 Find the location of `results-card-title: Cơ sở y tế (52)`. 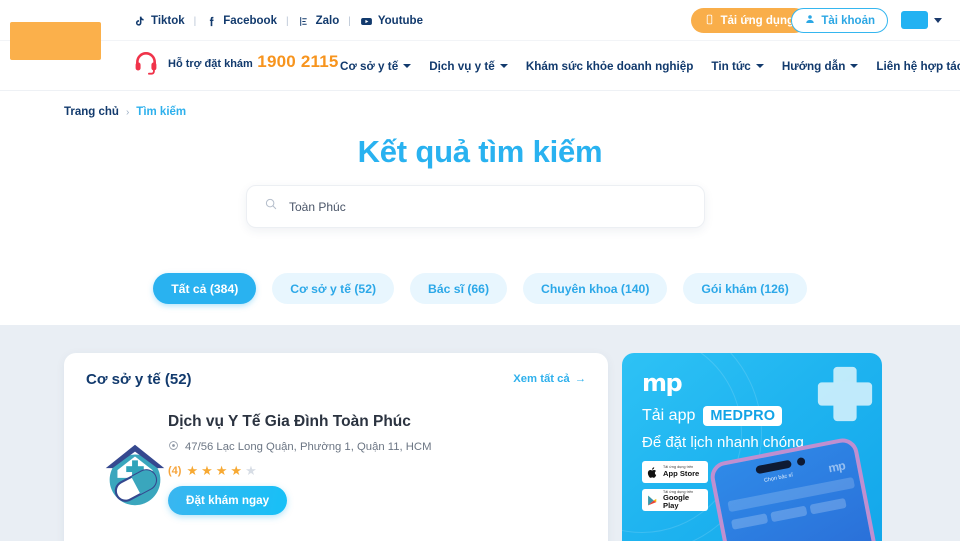

results-card-title: Cơ sở y tế (52) is located at coordinates (139, 379).